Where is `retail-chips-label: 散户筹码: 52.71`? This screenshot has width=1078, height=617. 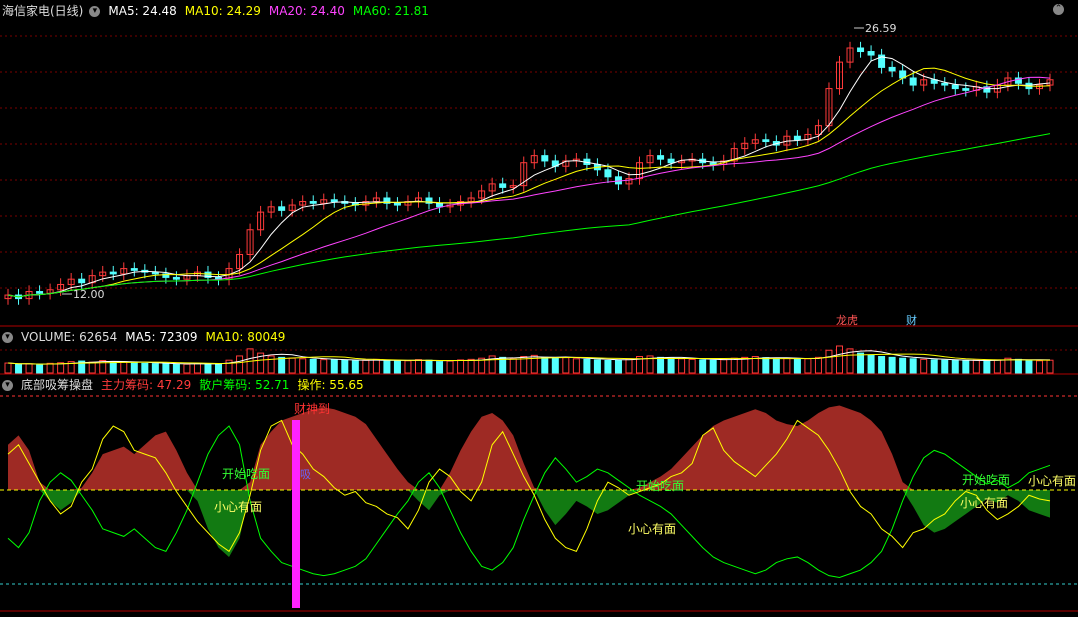 retail-chips-label: 散户筹码: 52.71 is located at coordinates (244, 385).